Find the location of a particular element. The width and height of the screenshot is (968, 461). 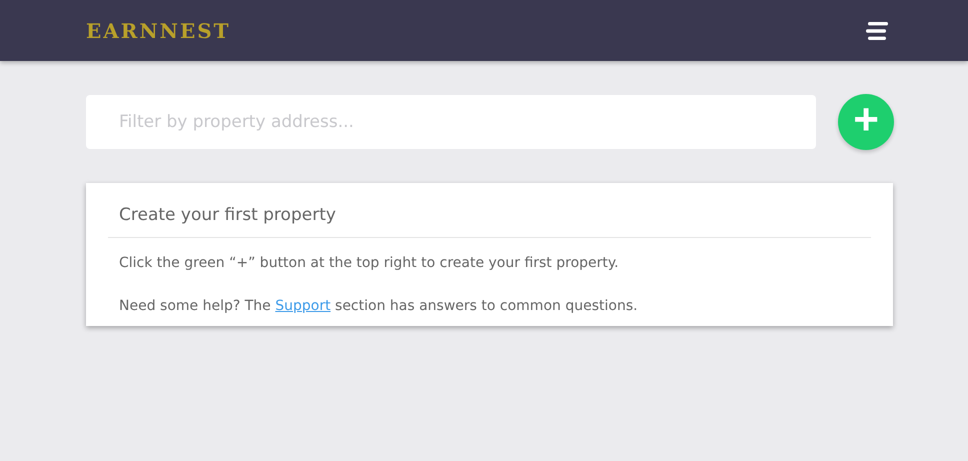

card-text: Need some help? The Support section has answers to common questions. is located at coordinates (379, 306).